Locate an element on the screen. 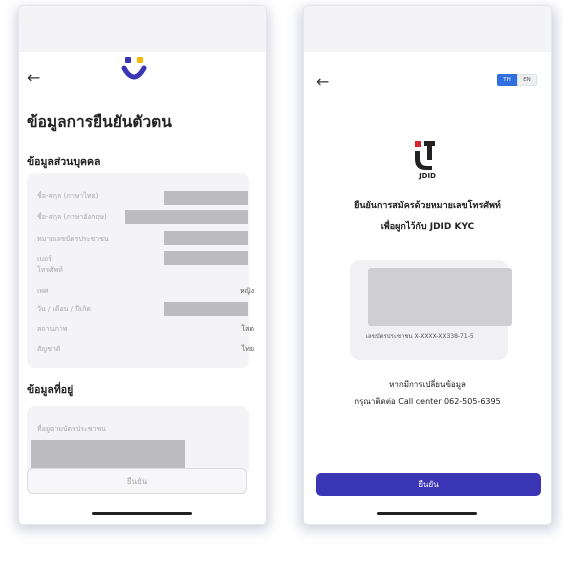 The width and height of the screenshot is (563, 564). row-value-nationality: ไทย is located at coordinates (247, 349).